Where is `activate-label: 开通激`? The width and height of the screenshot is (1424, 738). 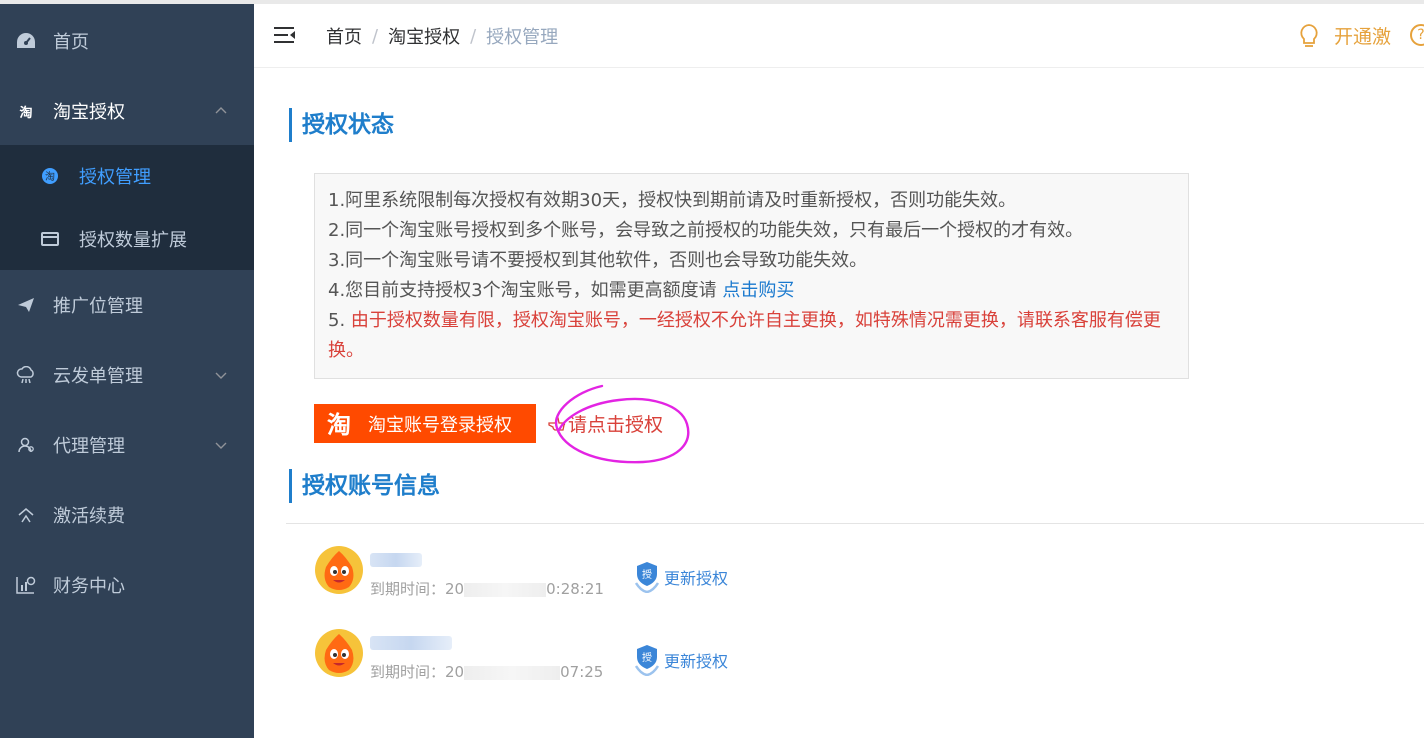 activate-label: 开通激 is located at coordinates (1363, 37).